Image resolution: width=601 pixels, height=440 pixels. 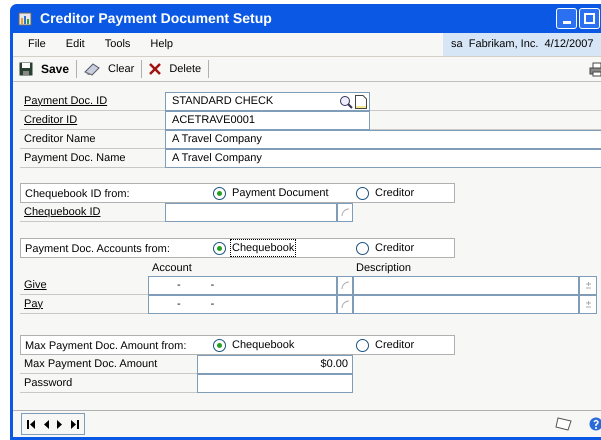 What do you see at coordinates (105, 346) in the screenshot?
I see `group-label: Max Payment Doc. Amount from:` at bounding box center [105, 346].